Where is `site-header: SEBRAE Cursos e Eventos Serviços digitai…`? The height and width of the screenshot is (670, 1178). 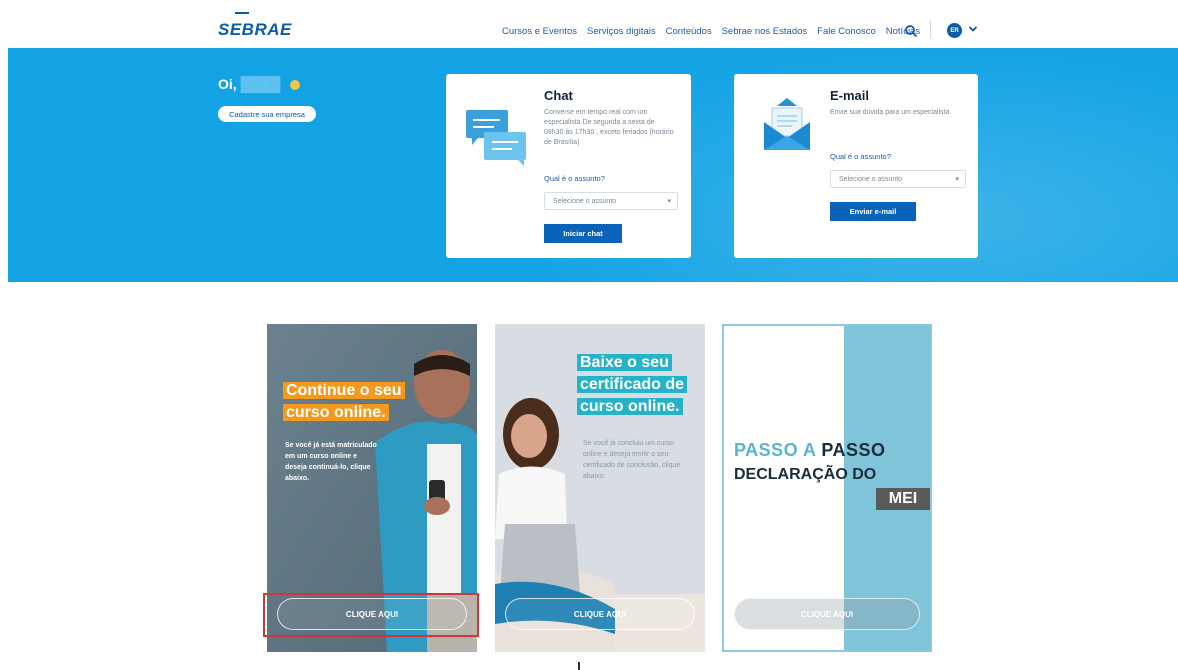 site-header: SEBRAE Cursos e Eventos Serviços digitai… is located at coordinates (589, 24).